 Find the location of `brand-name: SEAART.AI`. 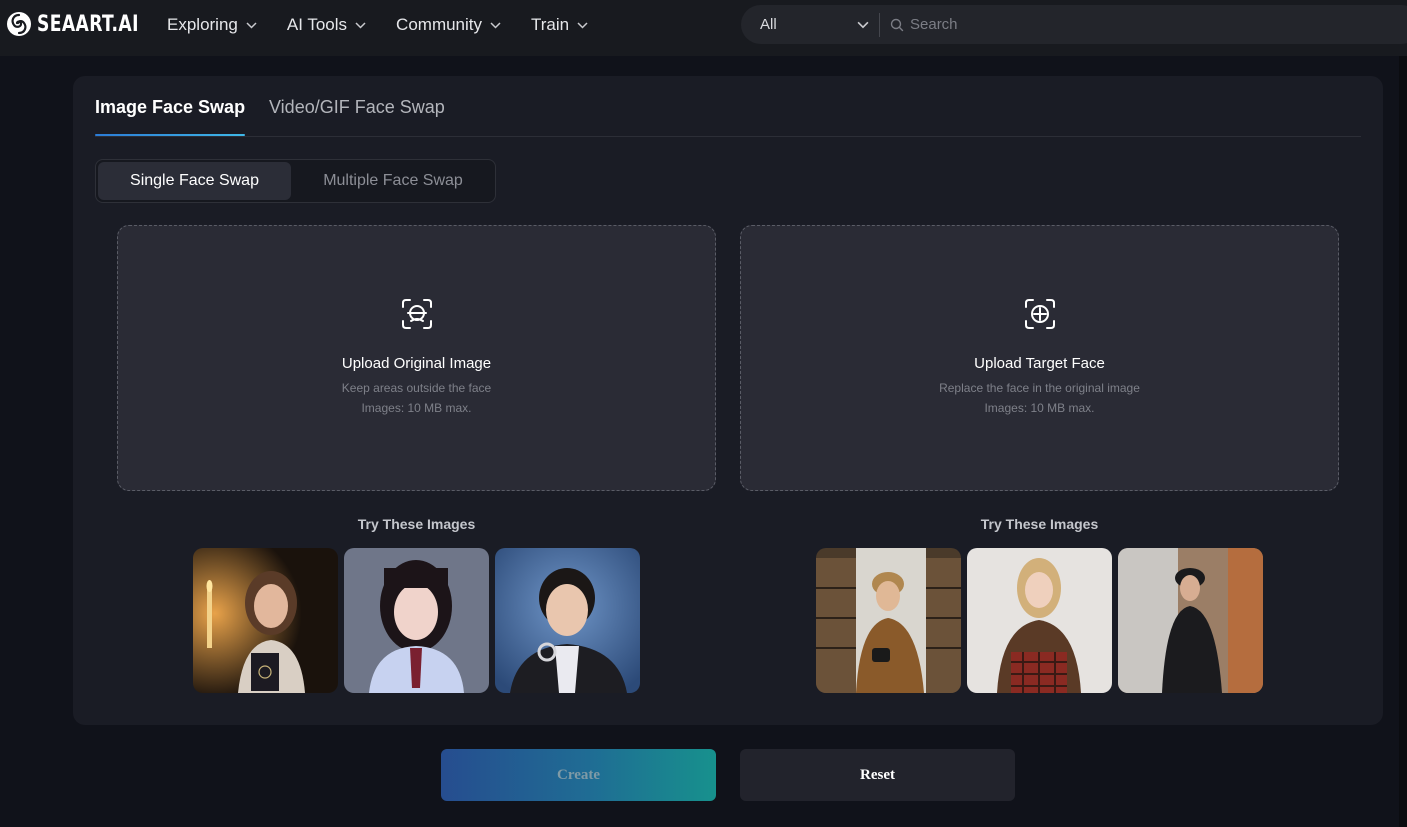

brand-name: SEAART.AI is located at coordinates (88, 24).